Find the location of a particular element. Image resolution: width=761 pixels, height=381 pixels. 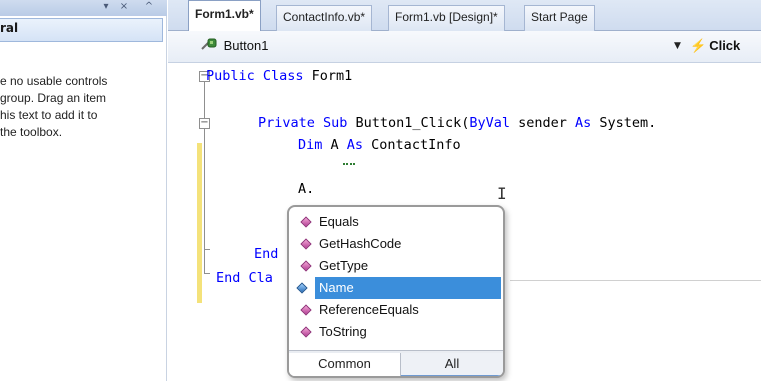

change-tracking-bar is located at coordinates (199, 223).